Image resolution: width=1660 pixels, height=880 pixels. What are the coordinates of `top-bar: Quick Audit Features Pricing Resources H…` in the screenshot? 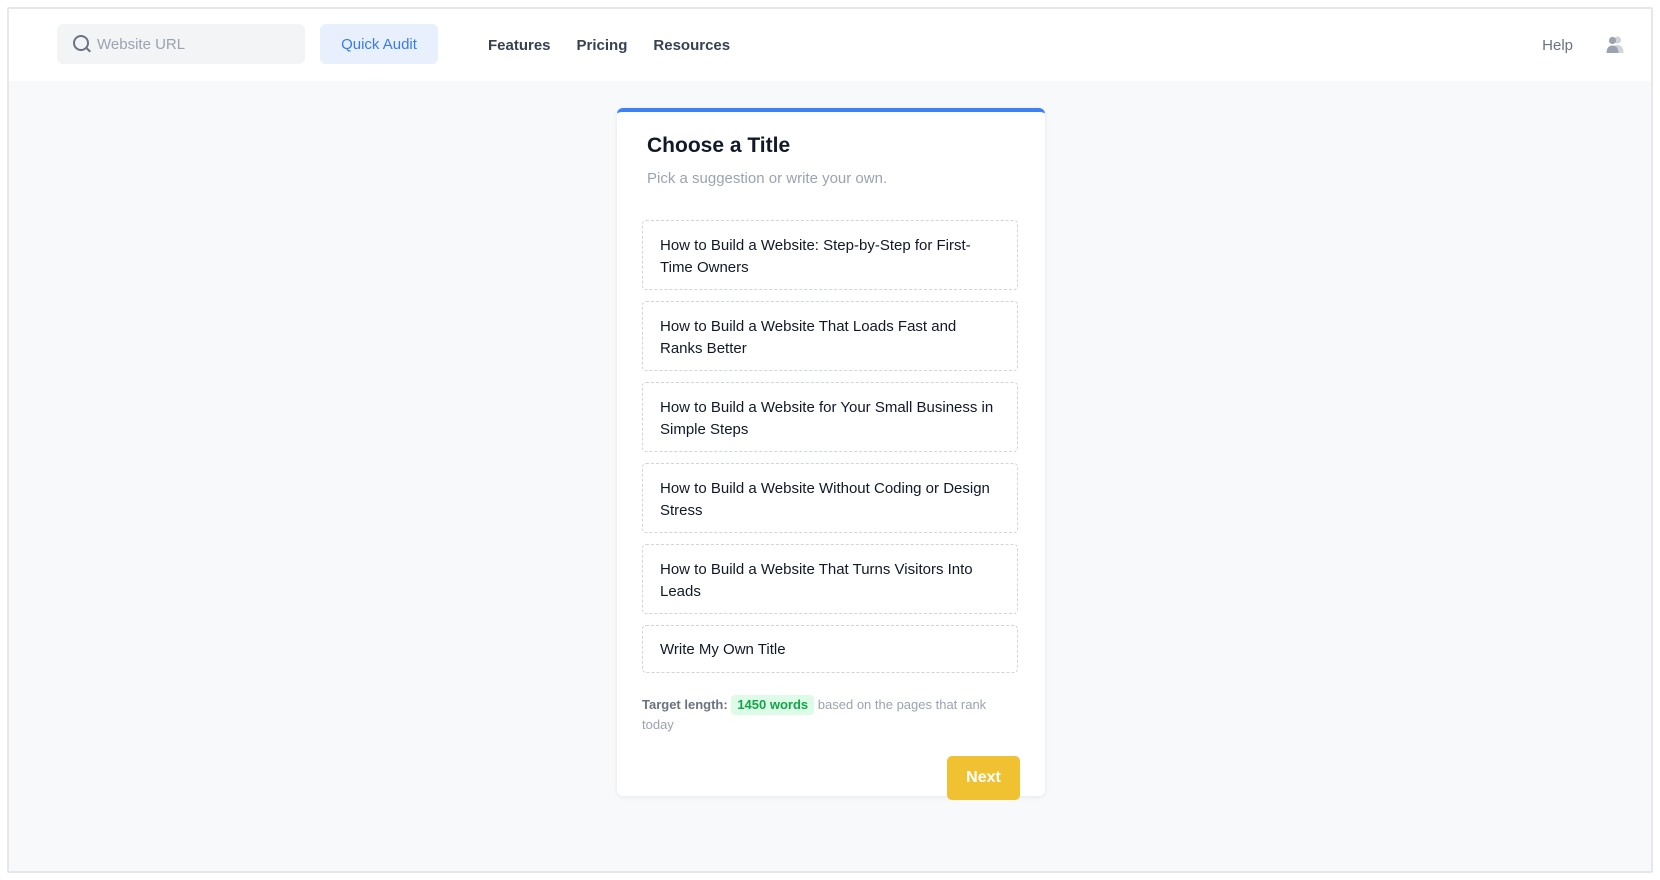 It's located at (830, 45).